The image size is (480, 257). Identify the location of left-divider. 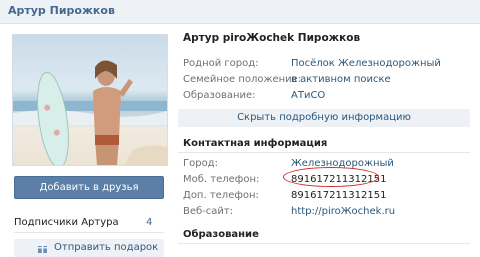
(89, 232).